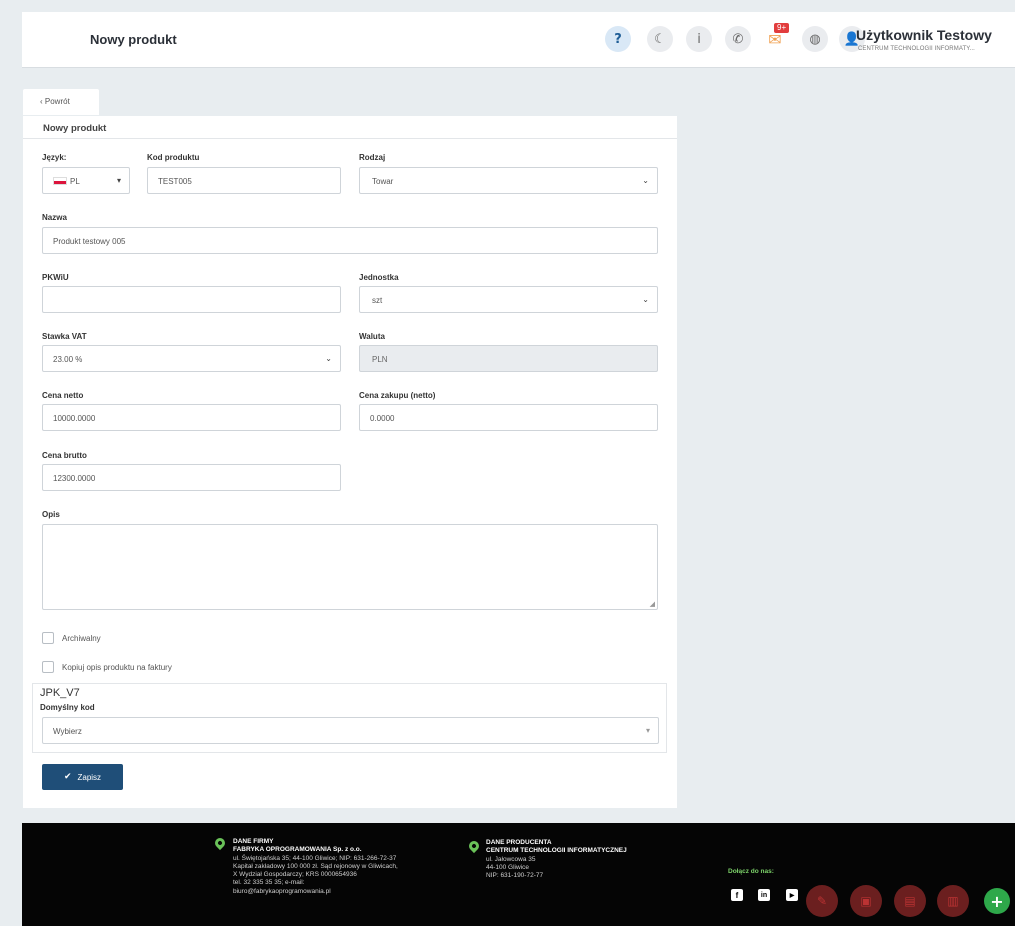 This screenshot has height=926, width=1015. What do you see at coordinates (63, 395) in the screenshot?
I see `net-price-label: Cena netto` at bounding box center [63, 395].